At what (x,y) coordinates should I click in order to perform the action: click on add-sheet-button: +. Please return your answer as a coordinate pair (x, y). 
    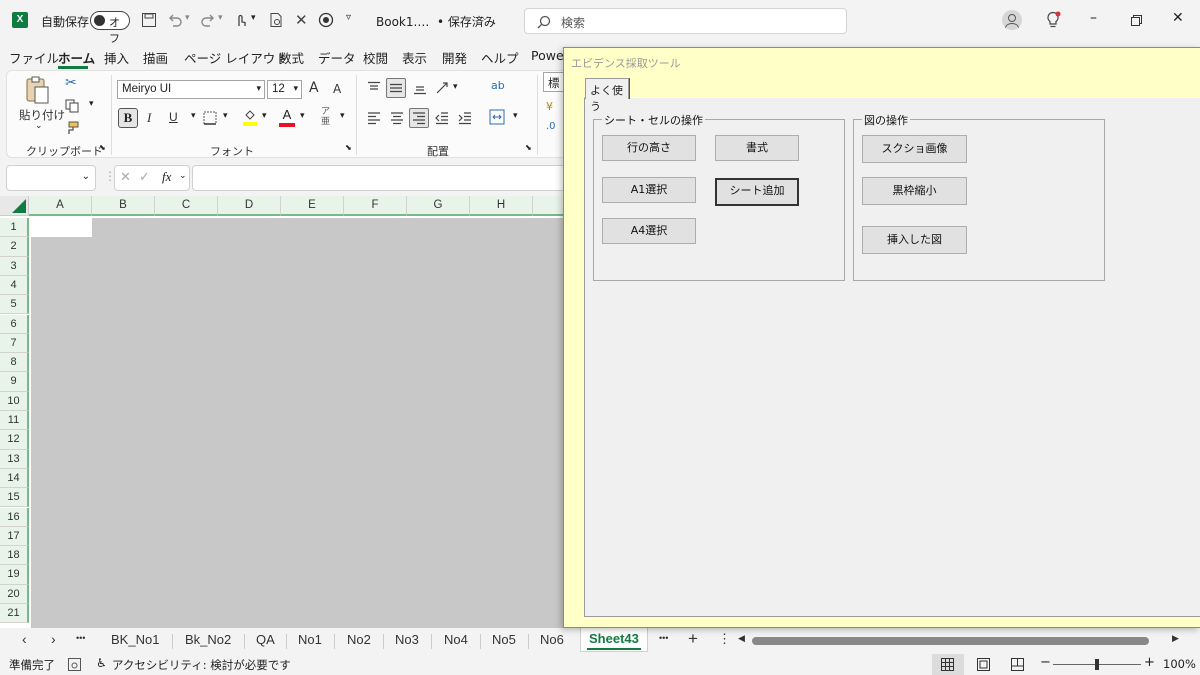
    Looking at the image, I should click on (693, 639).